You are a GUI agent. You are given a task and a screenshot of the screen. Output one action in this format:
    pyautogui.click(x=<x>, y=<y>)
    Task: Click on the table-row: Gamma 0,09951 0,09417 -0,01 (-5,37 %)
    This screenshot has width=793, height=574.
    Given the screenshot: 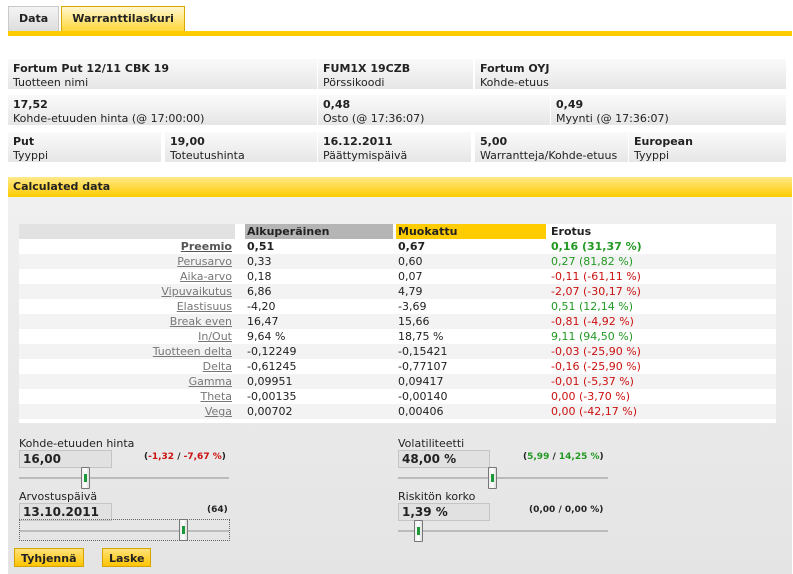 What is the action you would take?
    pyautogui.click(x=397, y=381)
    